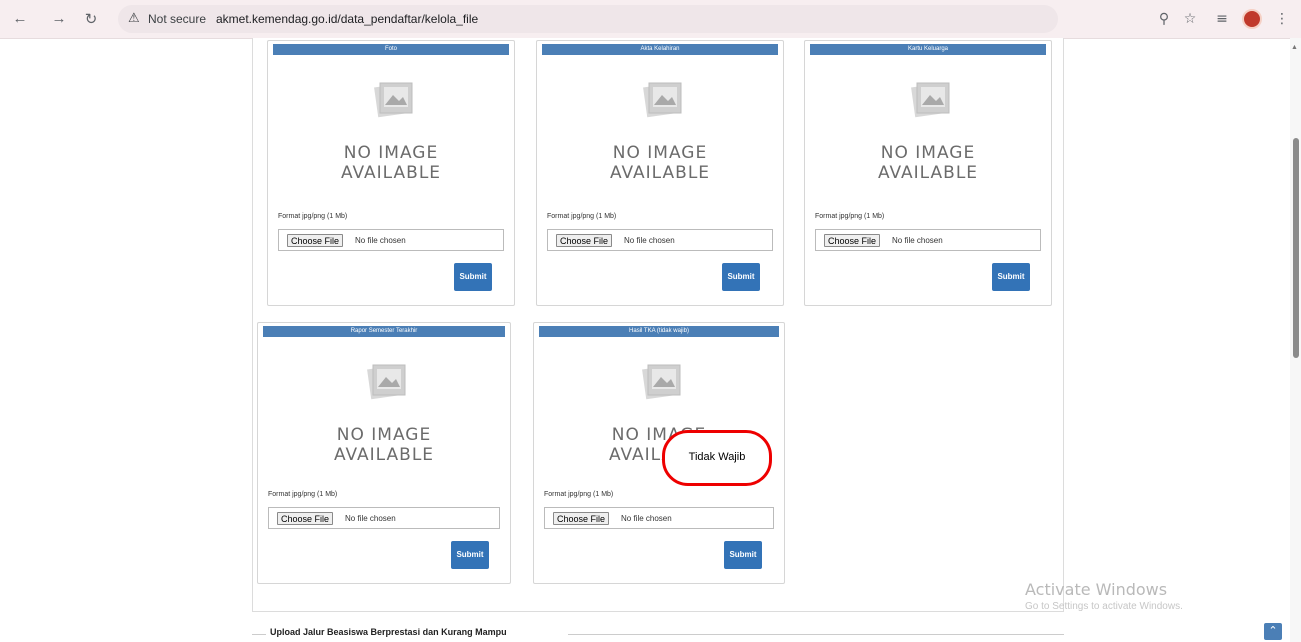 The width and height of the screenshot is (1301, 642). Describe the element at coordinates (1222, 19) in the screenshot. I see `reading-list-icon: ≡` at that location.